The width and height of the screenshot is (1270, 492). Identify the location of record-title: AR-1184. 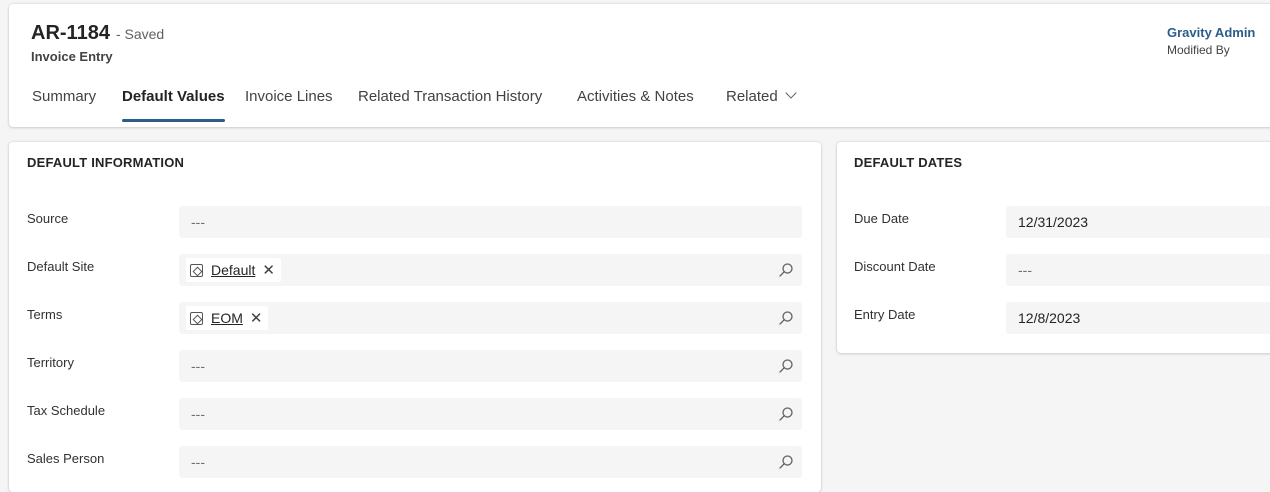
(70, 33).